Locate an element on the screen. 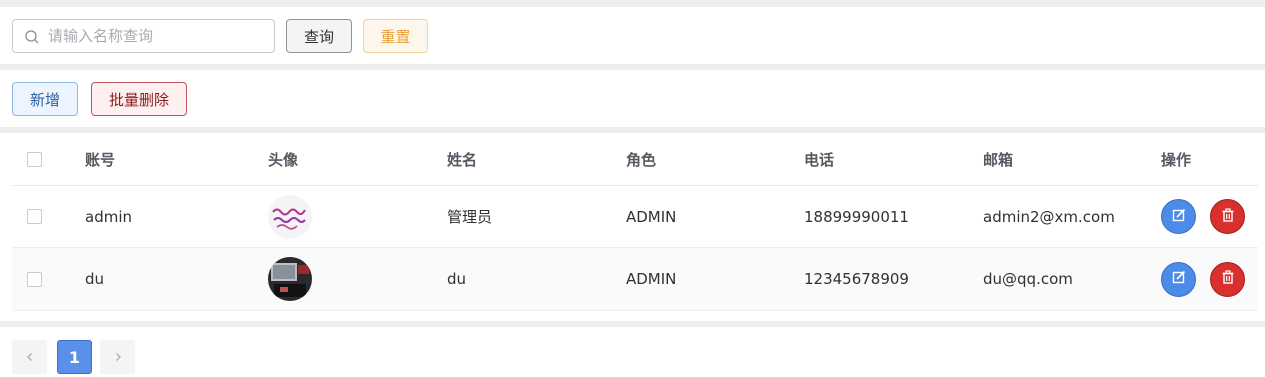 This screenshot has width=1265, height=377. add-button: 新增 is located at coordinates (45, 99).